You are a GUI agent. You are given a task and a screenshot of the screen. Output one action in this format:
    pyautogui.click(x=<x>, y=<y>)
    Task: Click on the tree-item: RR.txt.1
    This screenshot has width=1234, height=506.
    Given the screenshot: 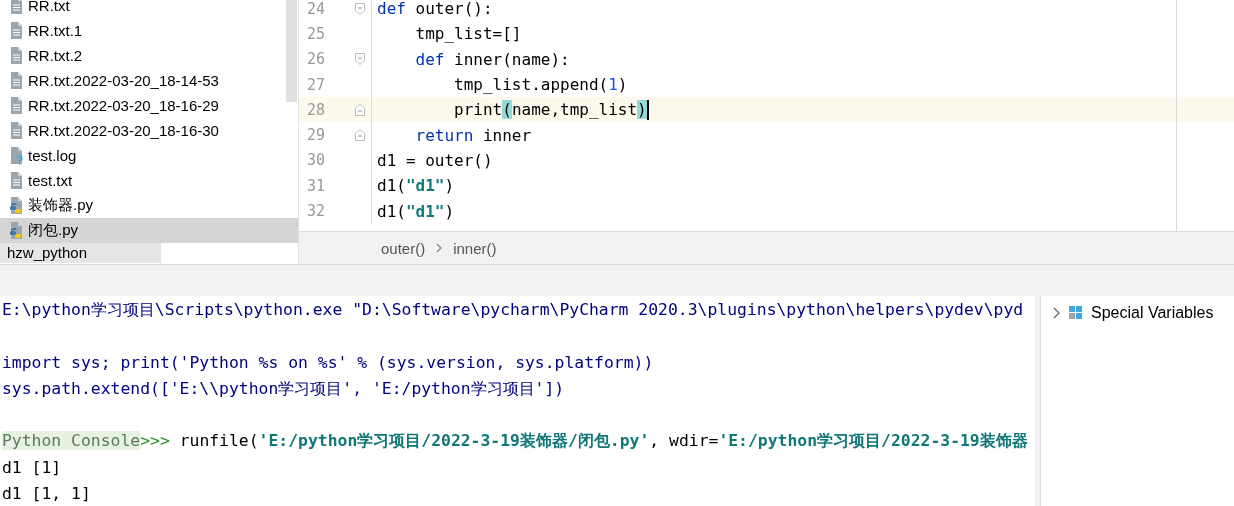 What is the action you would take?
    pyautogui.click(x=149, y=30)
    